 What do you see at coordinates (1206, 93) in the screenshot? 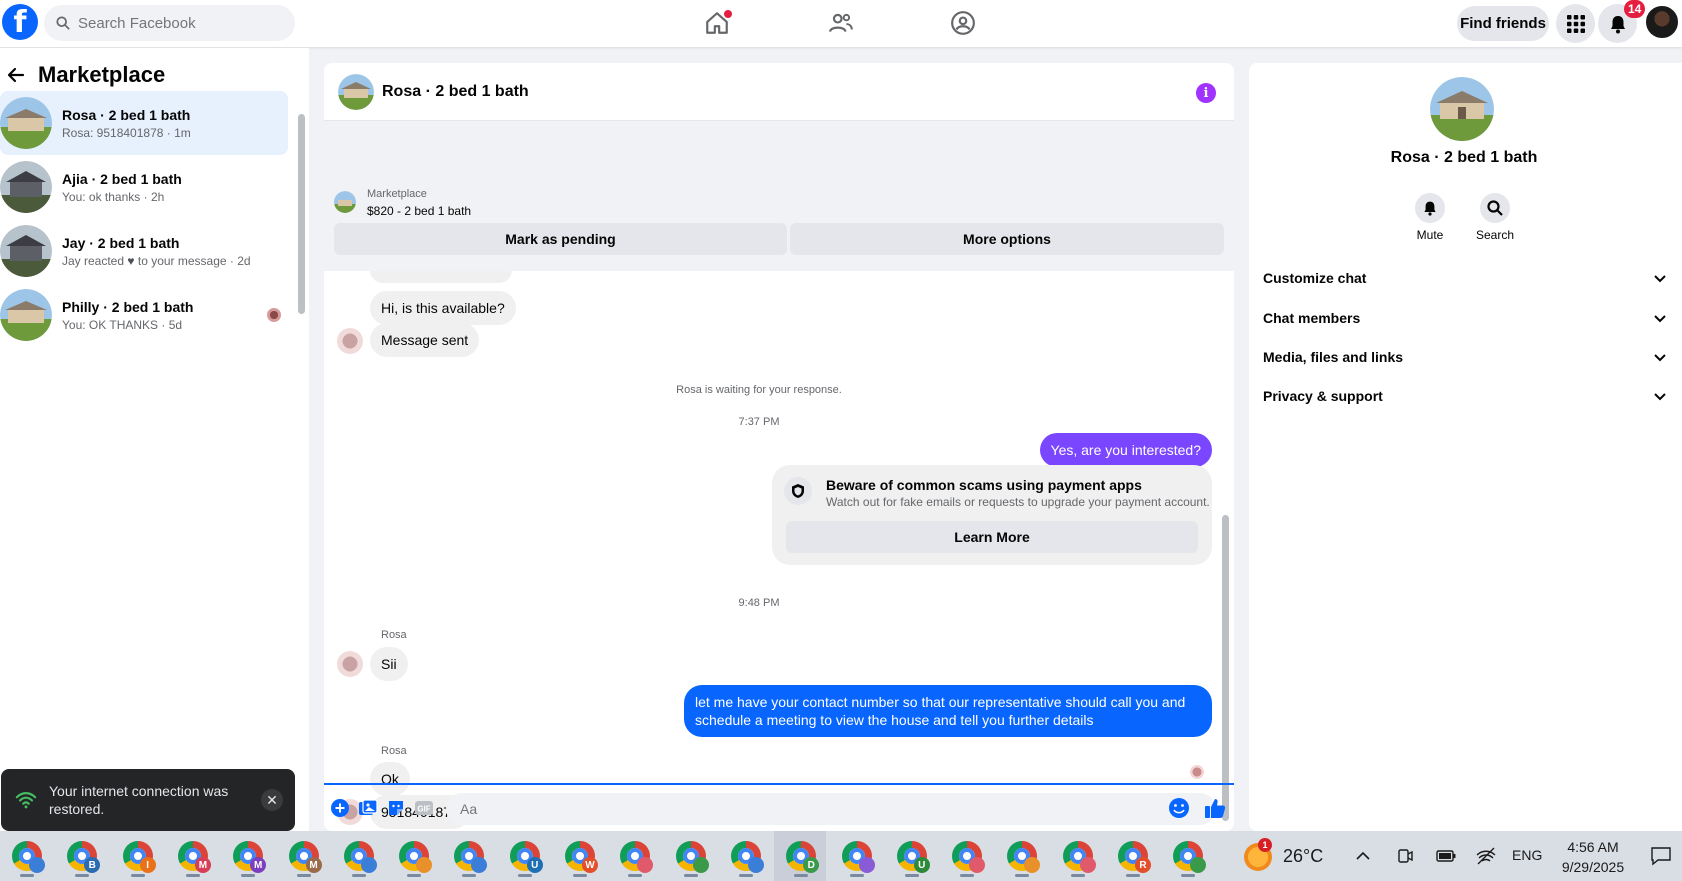
I see `info-icon: i` at bounding box center [1206, 93].